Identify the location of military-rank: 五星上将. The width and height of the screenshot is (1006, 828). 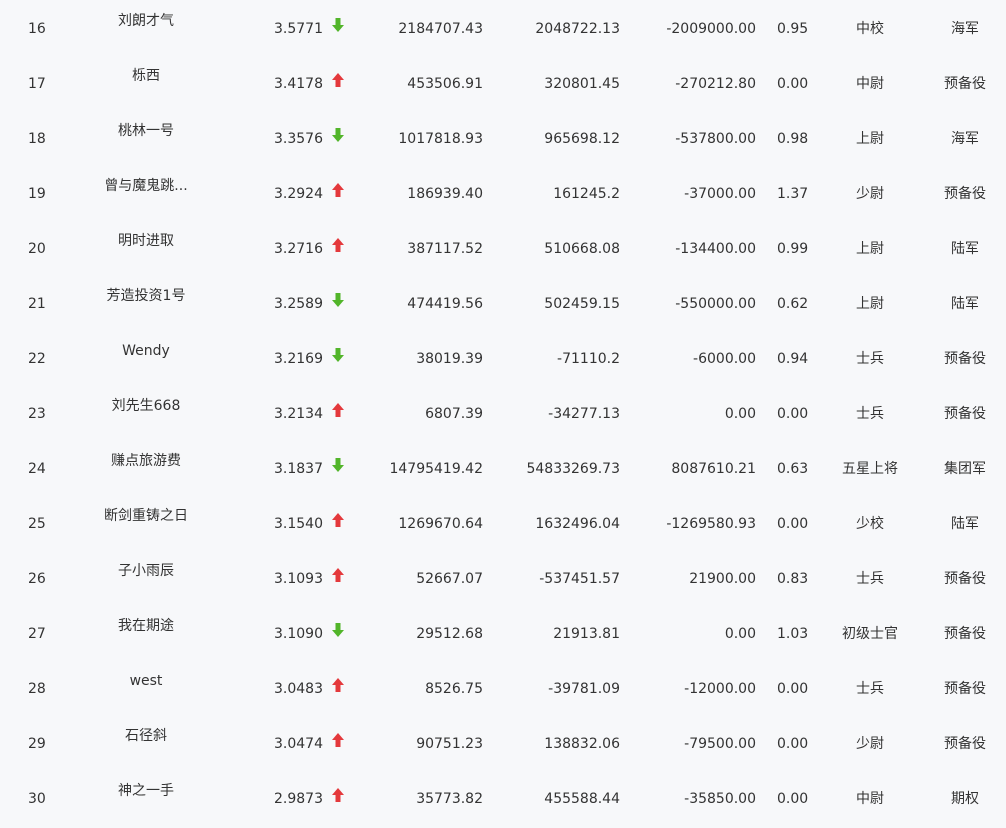
(870, 469).